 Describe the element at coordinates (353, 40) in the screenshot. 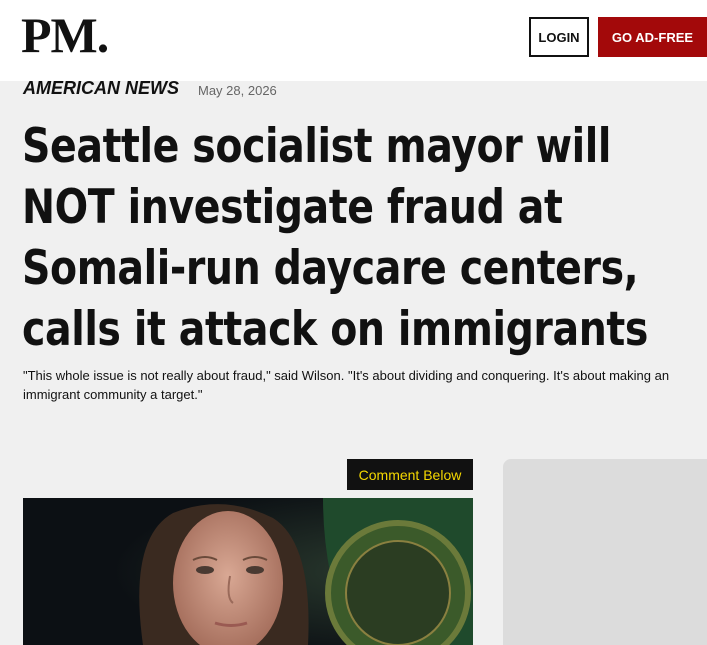

I see `site-header: PM. LOGIN GO AD-FREE` at that location.